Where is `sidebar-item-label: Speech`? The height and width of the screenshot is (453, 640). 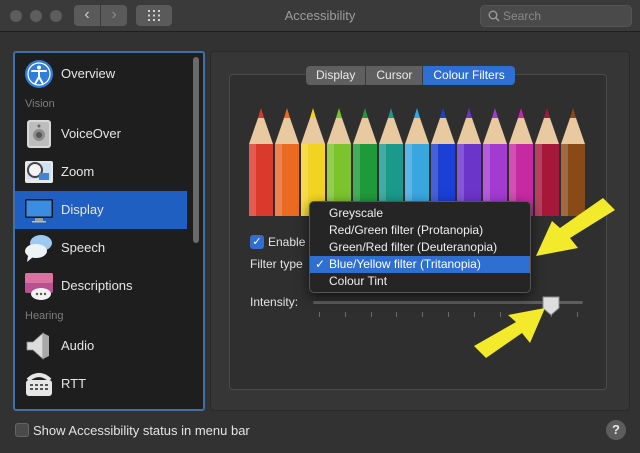
sidebar-item-label: Speech is located at coordinates (83, 247).